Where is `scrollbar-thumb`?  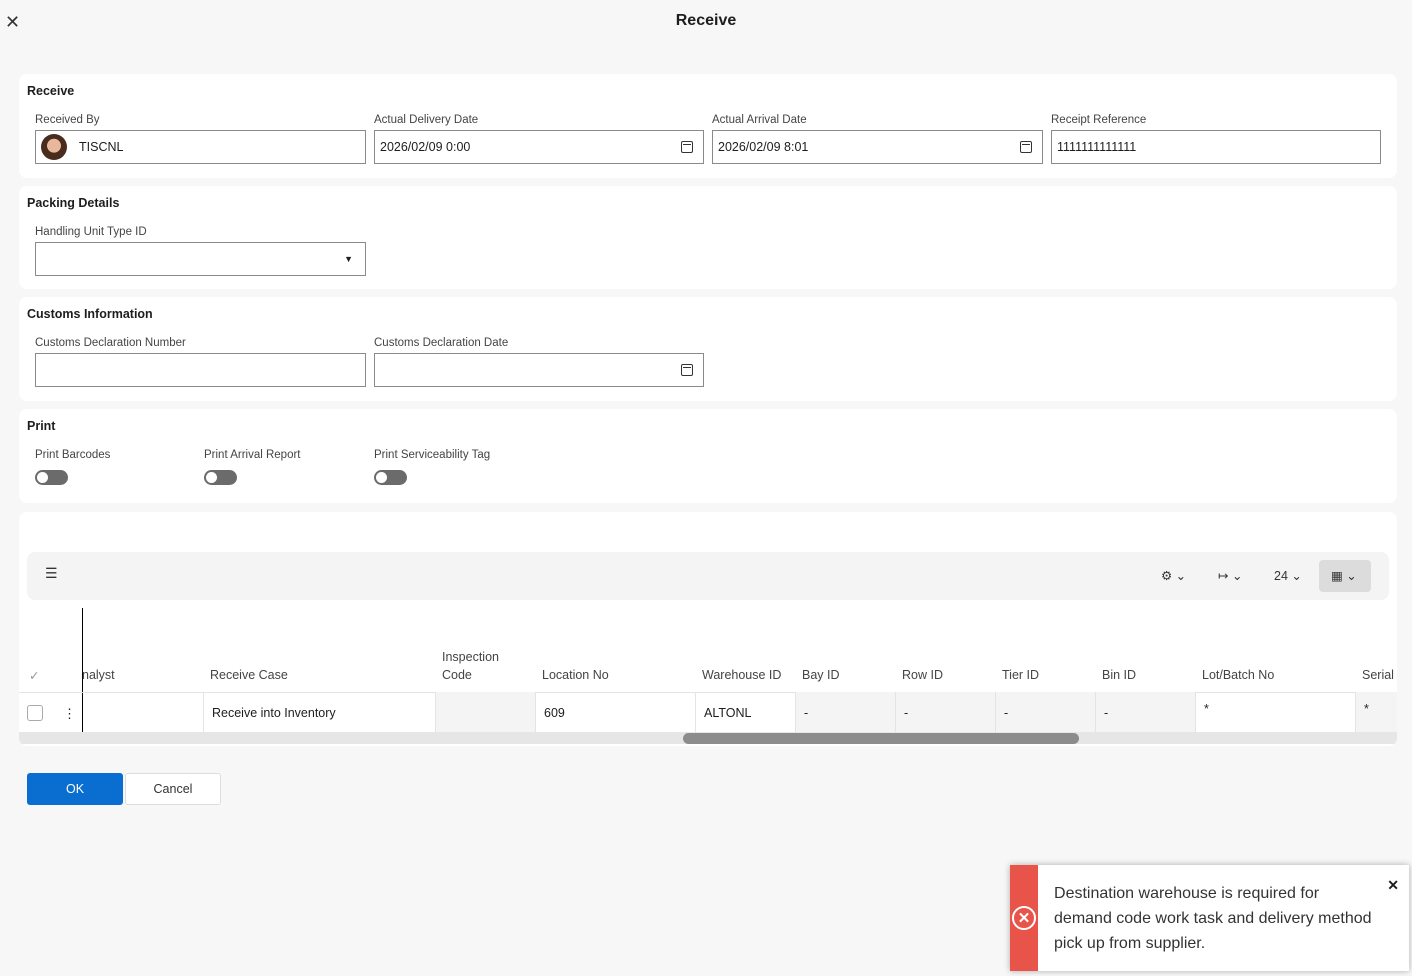 scrollbar-thumb is located at coordinates (881, 738).